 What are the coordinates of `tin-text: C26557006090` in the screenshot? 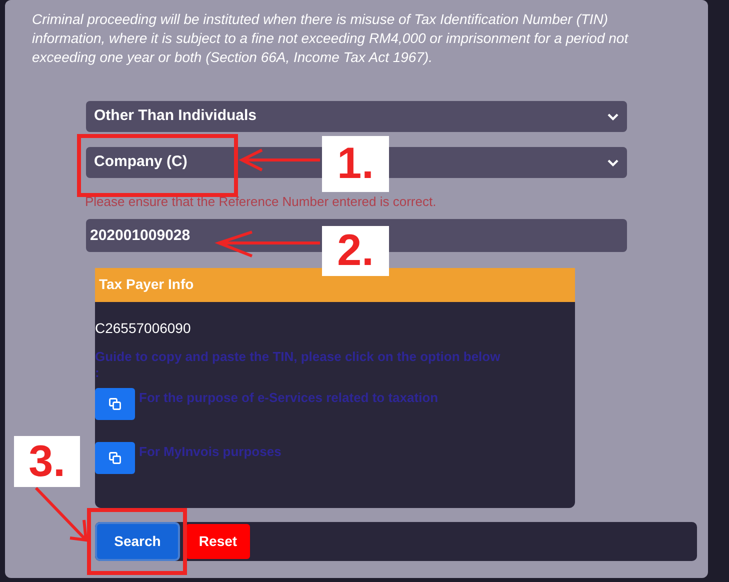 It's located at (143, 328).